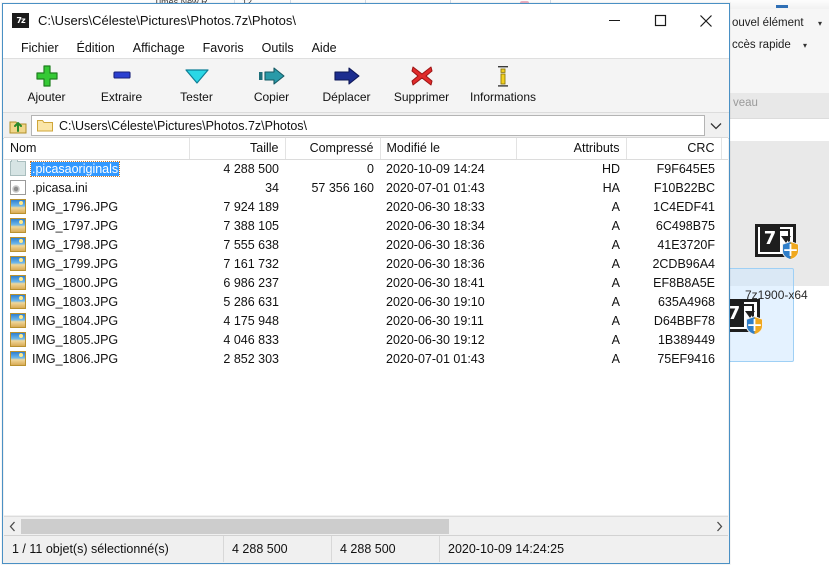 This screenshot has width=829, height=567. I want to click on ini-file-icon, so click(18, 187).